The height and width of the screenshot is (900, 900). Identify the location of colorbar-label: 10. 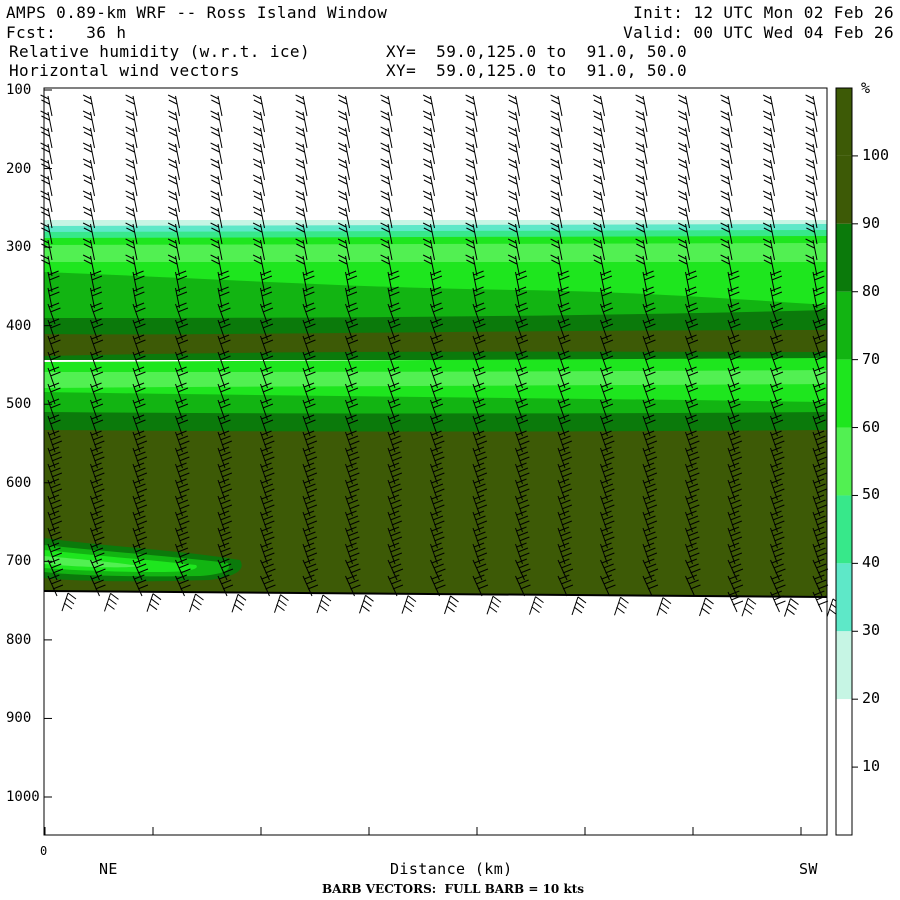
(871, 766).